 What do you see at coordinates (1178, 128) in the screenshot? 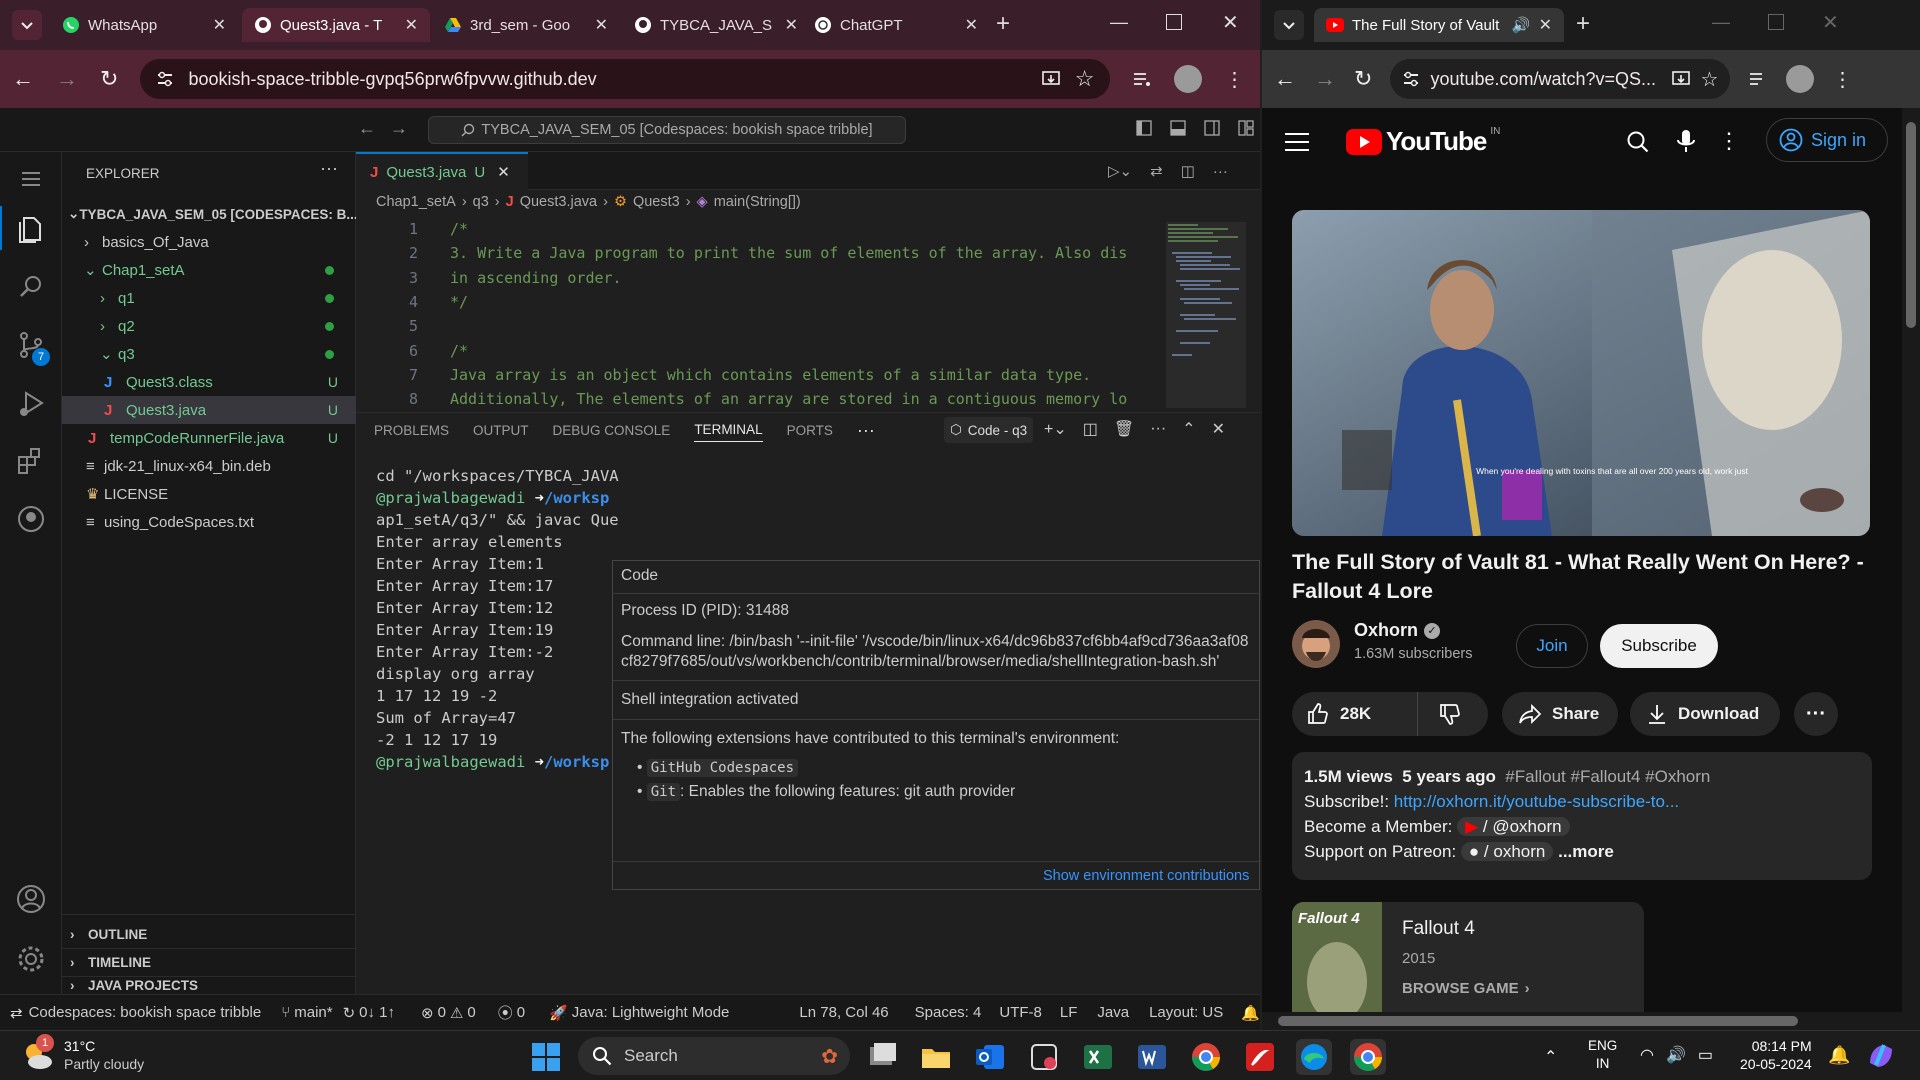
I see `toggle-panel-icon` at bounding box center [1178, 128].